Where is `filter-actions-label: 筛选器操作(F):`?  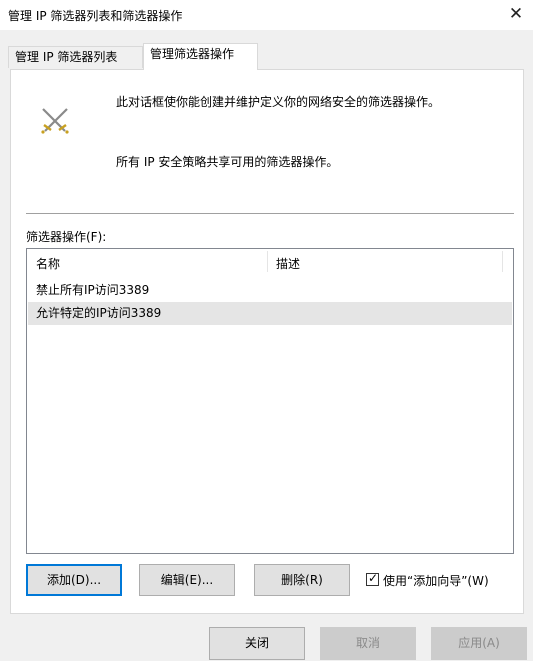
filter-actions-label: 筛选器操作(F): is located at coordinates (66, 237).